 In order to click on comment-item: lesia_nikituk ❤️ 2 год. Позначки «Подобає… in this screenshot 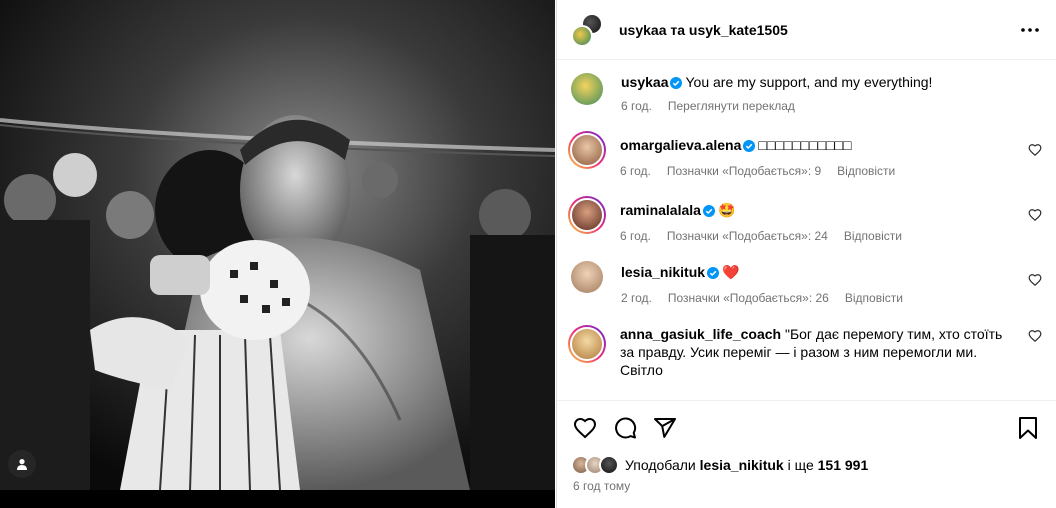, I will do `click(806, 284)`.